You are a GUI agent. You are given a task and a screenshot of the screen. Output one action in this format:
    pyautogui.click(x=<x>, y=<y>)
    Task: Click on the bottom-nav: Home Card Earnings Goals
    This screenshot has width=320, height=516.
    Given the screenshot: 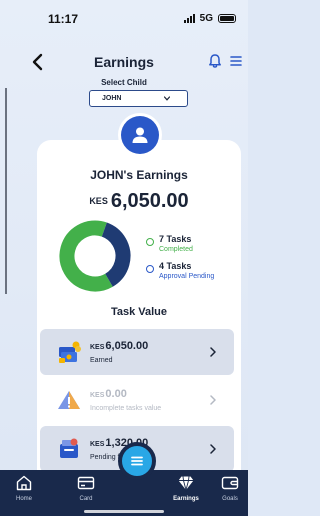 What is the action you would take?
    pyautogui.click(x=124, y=493)
    